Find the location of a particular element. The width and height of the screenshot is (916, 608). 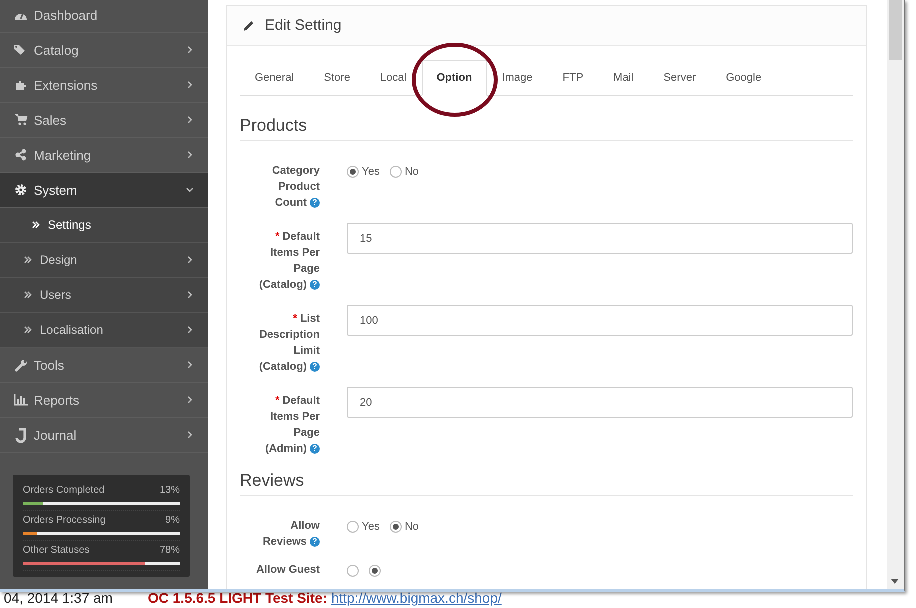

field-label: Category Product Count ? is located at coordinates (295, 187).